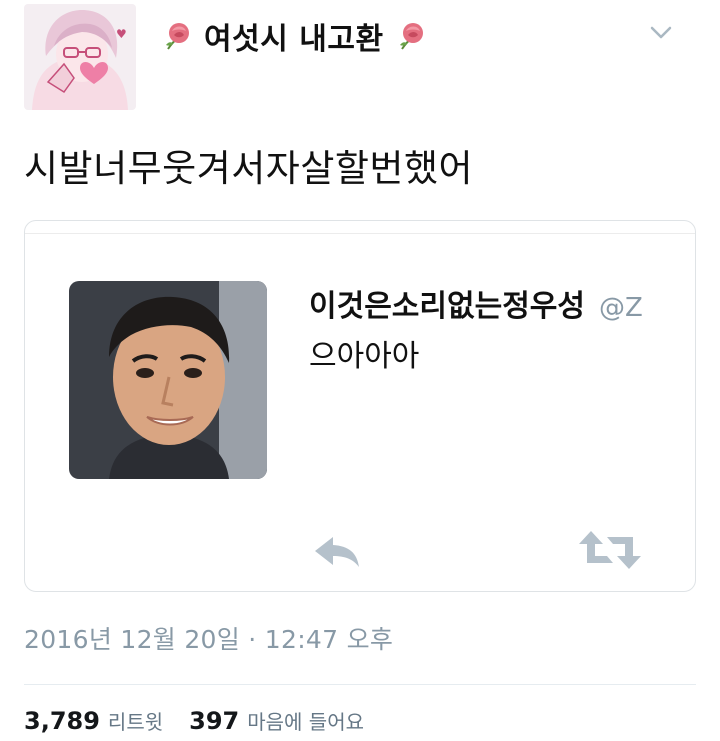  Describe the element at coordinates (337, 551) in the screenshot. I see `reply-icon` at that location.